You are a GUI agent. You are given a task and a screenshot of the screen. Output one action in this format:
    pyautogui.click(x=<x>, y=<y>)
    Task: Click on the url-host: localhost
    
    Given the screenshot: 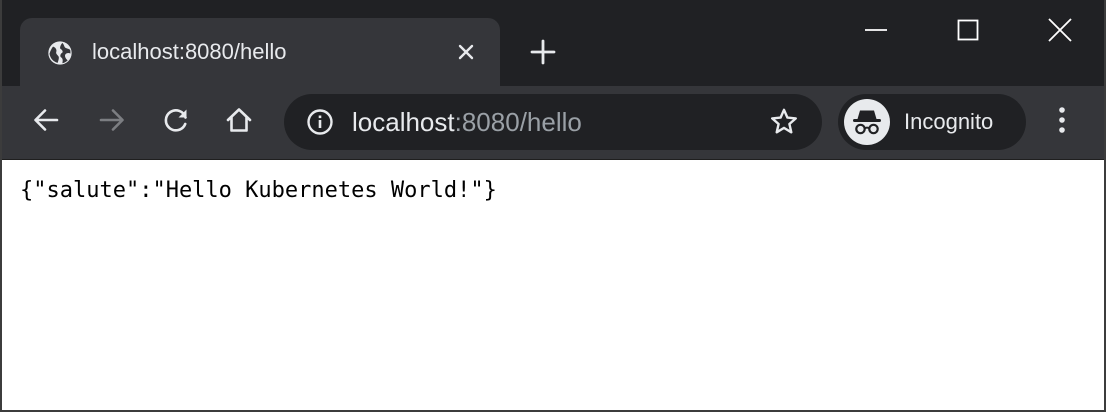 What is the action you would take?
    pyautogui.click(x=403, y=122)
    